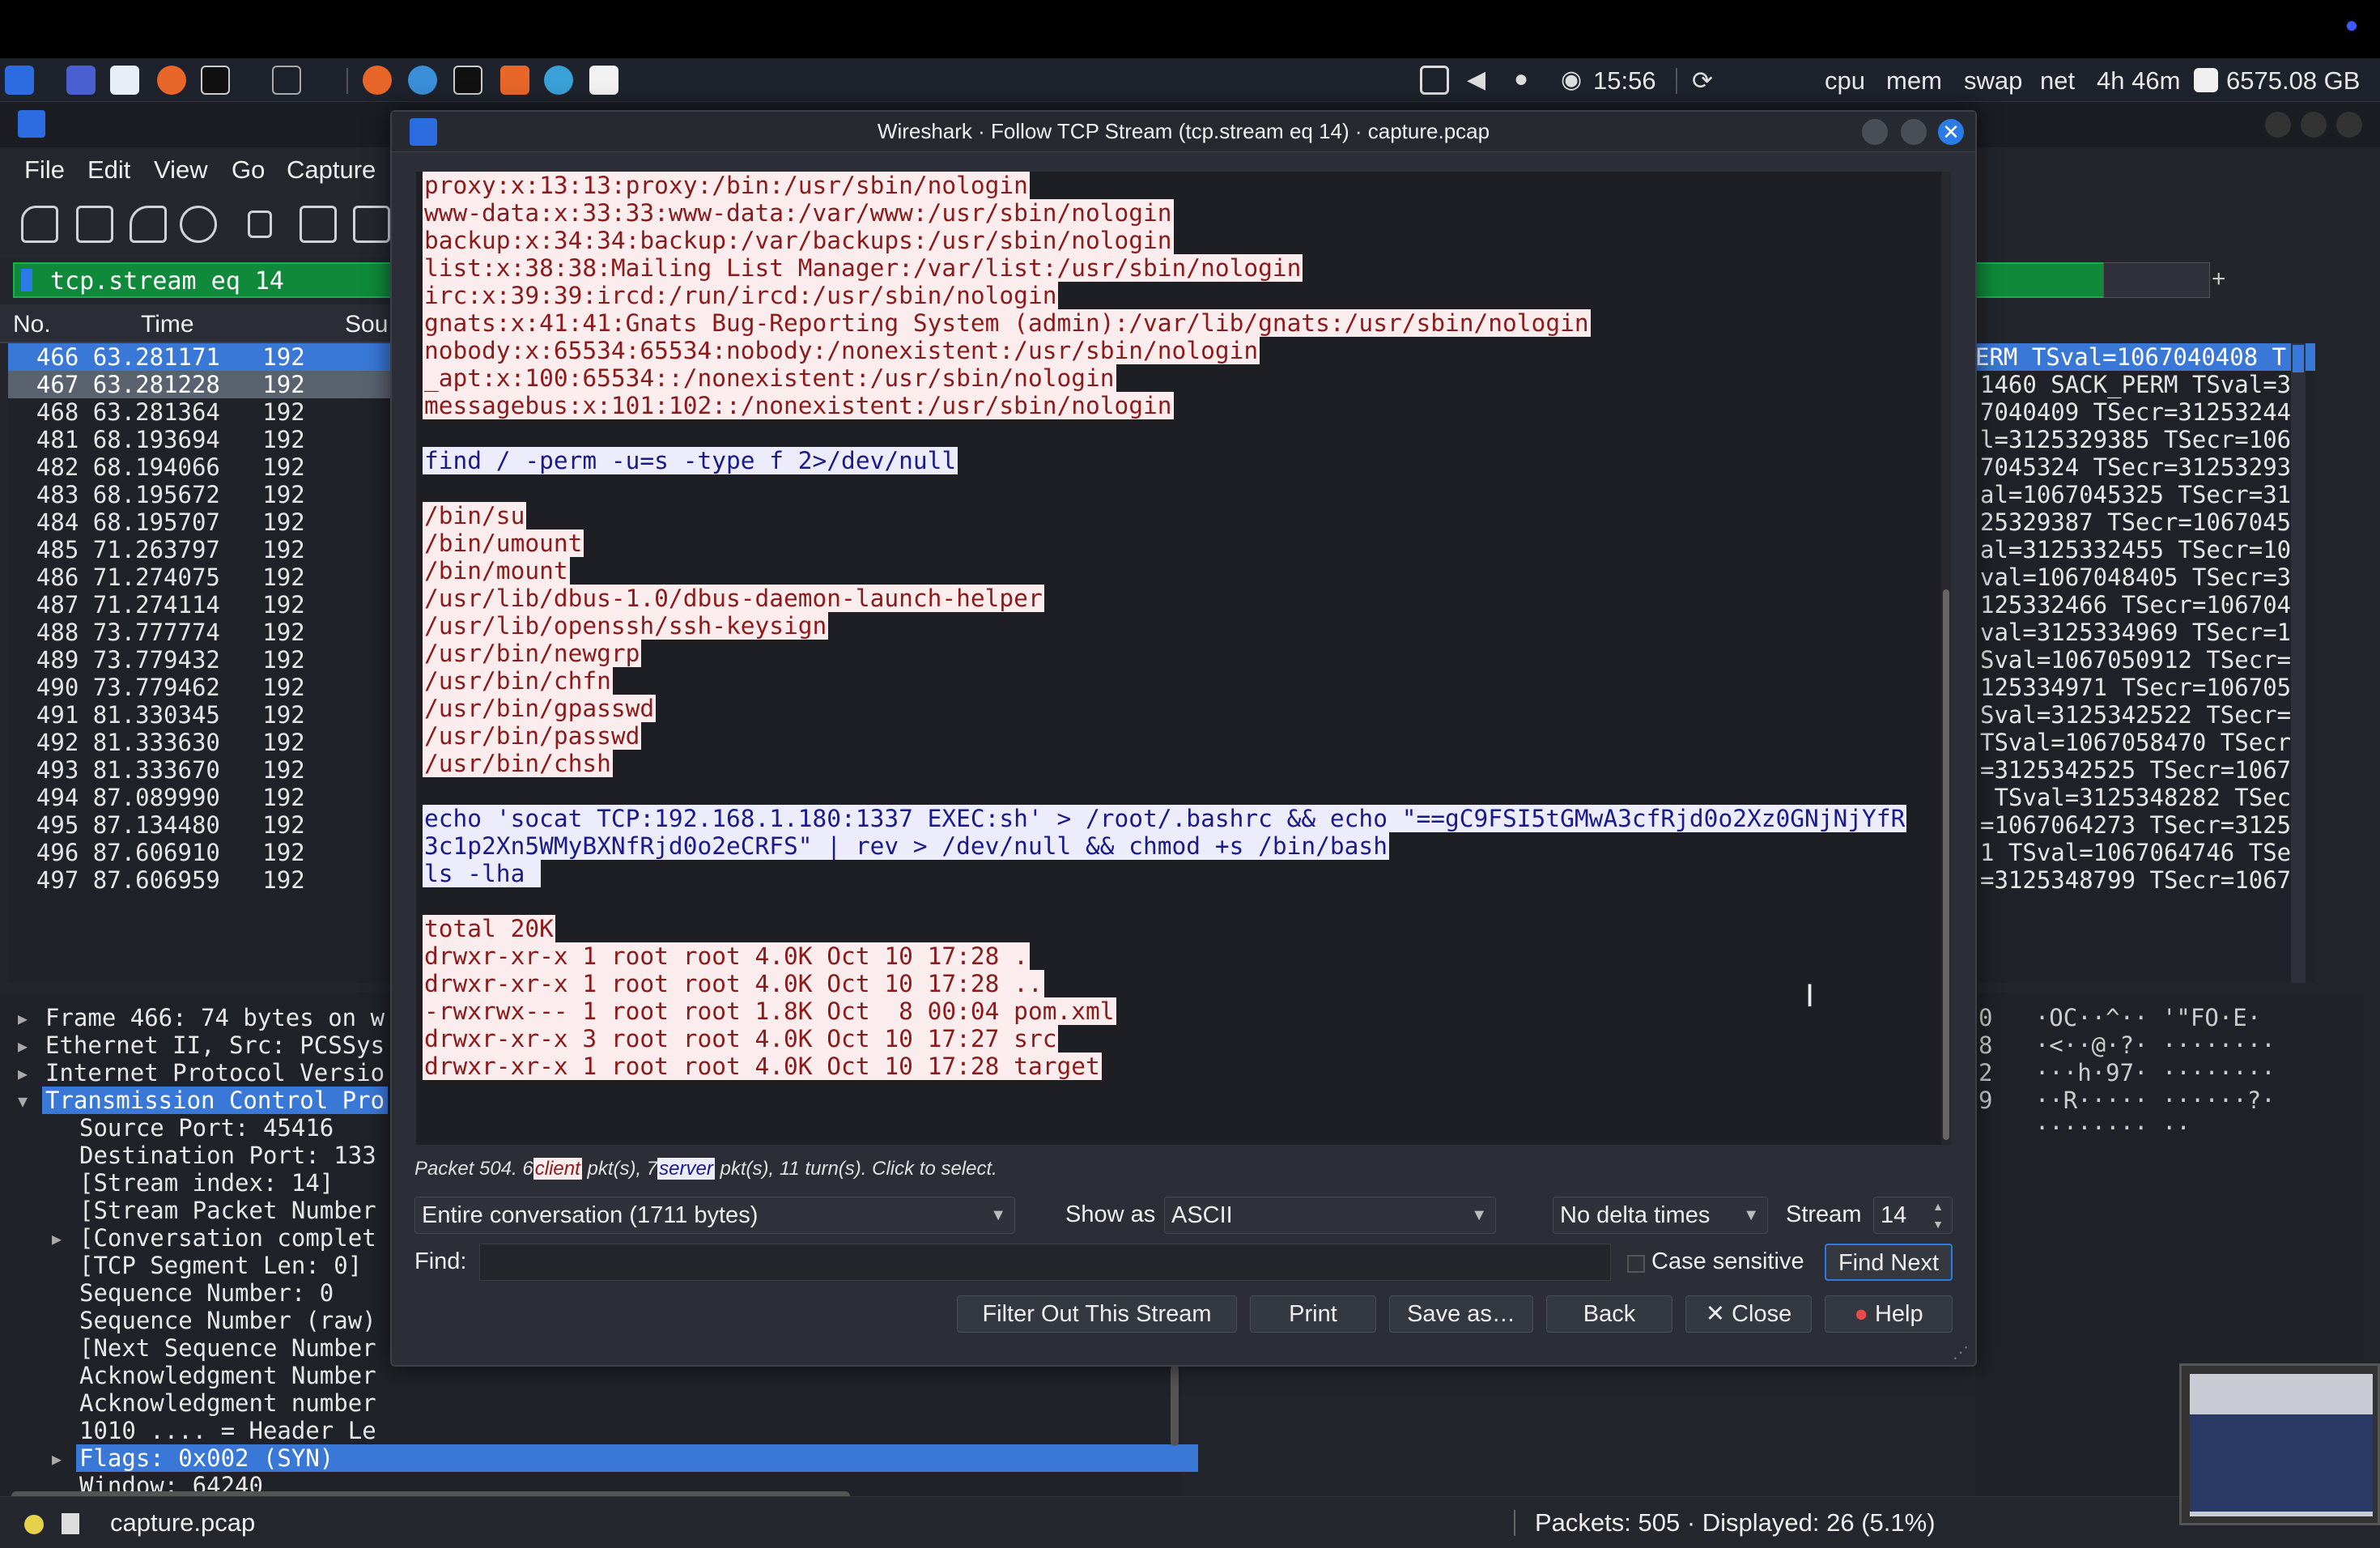 Image resolution: width=2380 pixels, height=1548 pixels. What do you see at coordinates (215, 412) in the screenshot?
I see `packet-row: 468 63.281364 192` at bounding box center [215, 412].